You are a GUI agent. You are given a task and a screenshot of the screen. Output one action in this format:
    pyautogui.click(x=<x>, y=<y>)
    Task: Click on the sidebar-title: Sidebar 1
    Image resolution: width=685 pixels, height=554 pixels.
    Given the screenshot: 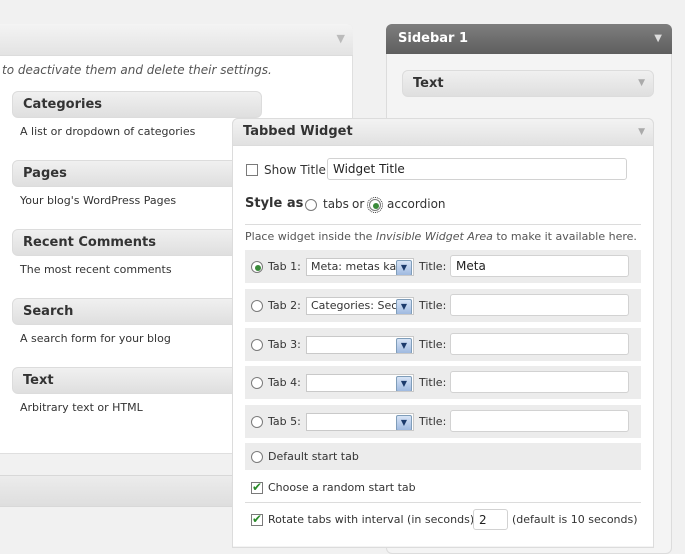 What is the action you would take?
    pyautogui.click(x=433, y=38)
    